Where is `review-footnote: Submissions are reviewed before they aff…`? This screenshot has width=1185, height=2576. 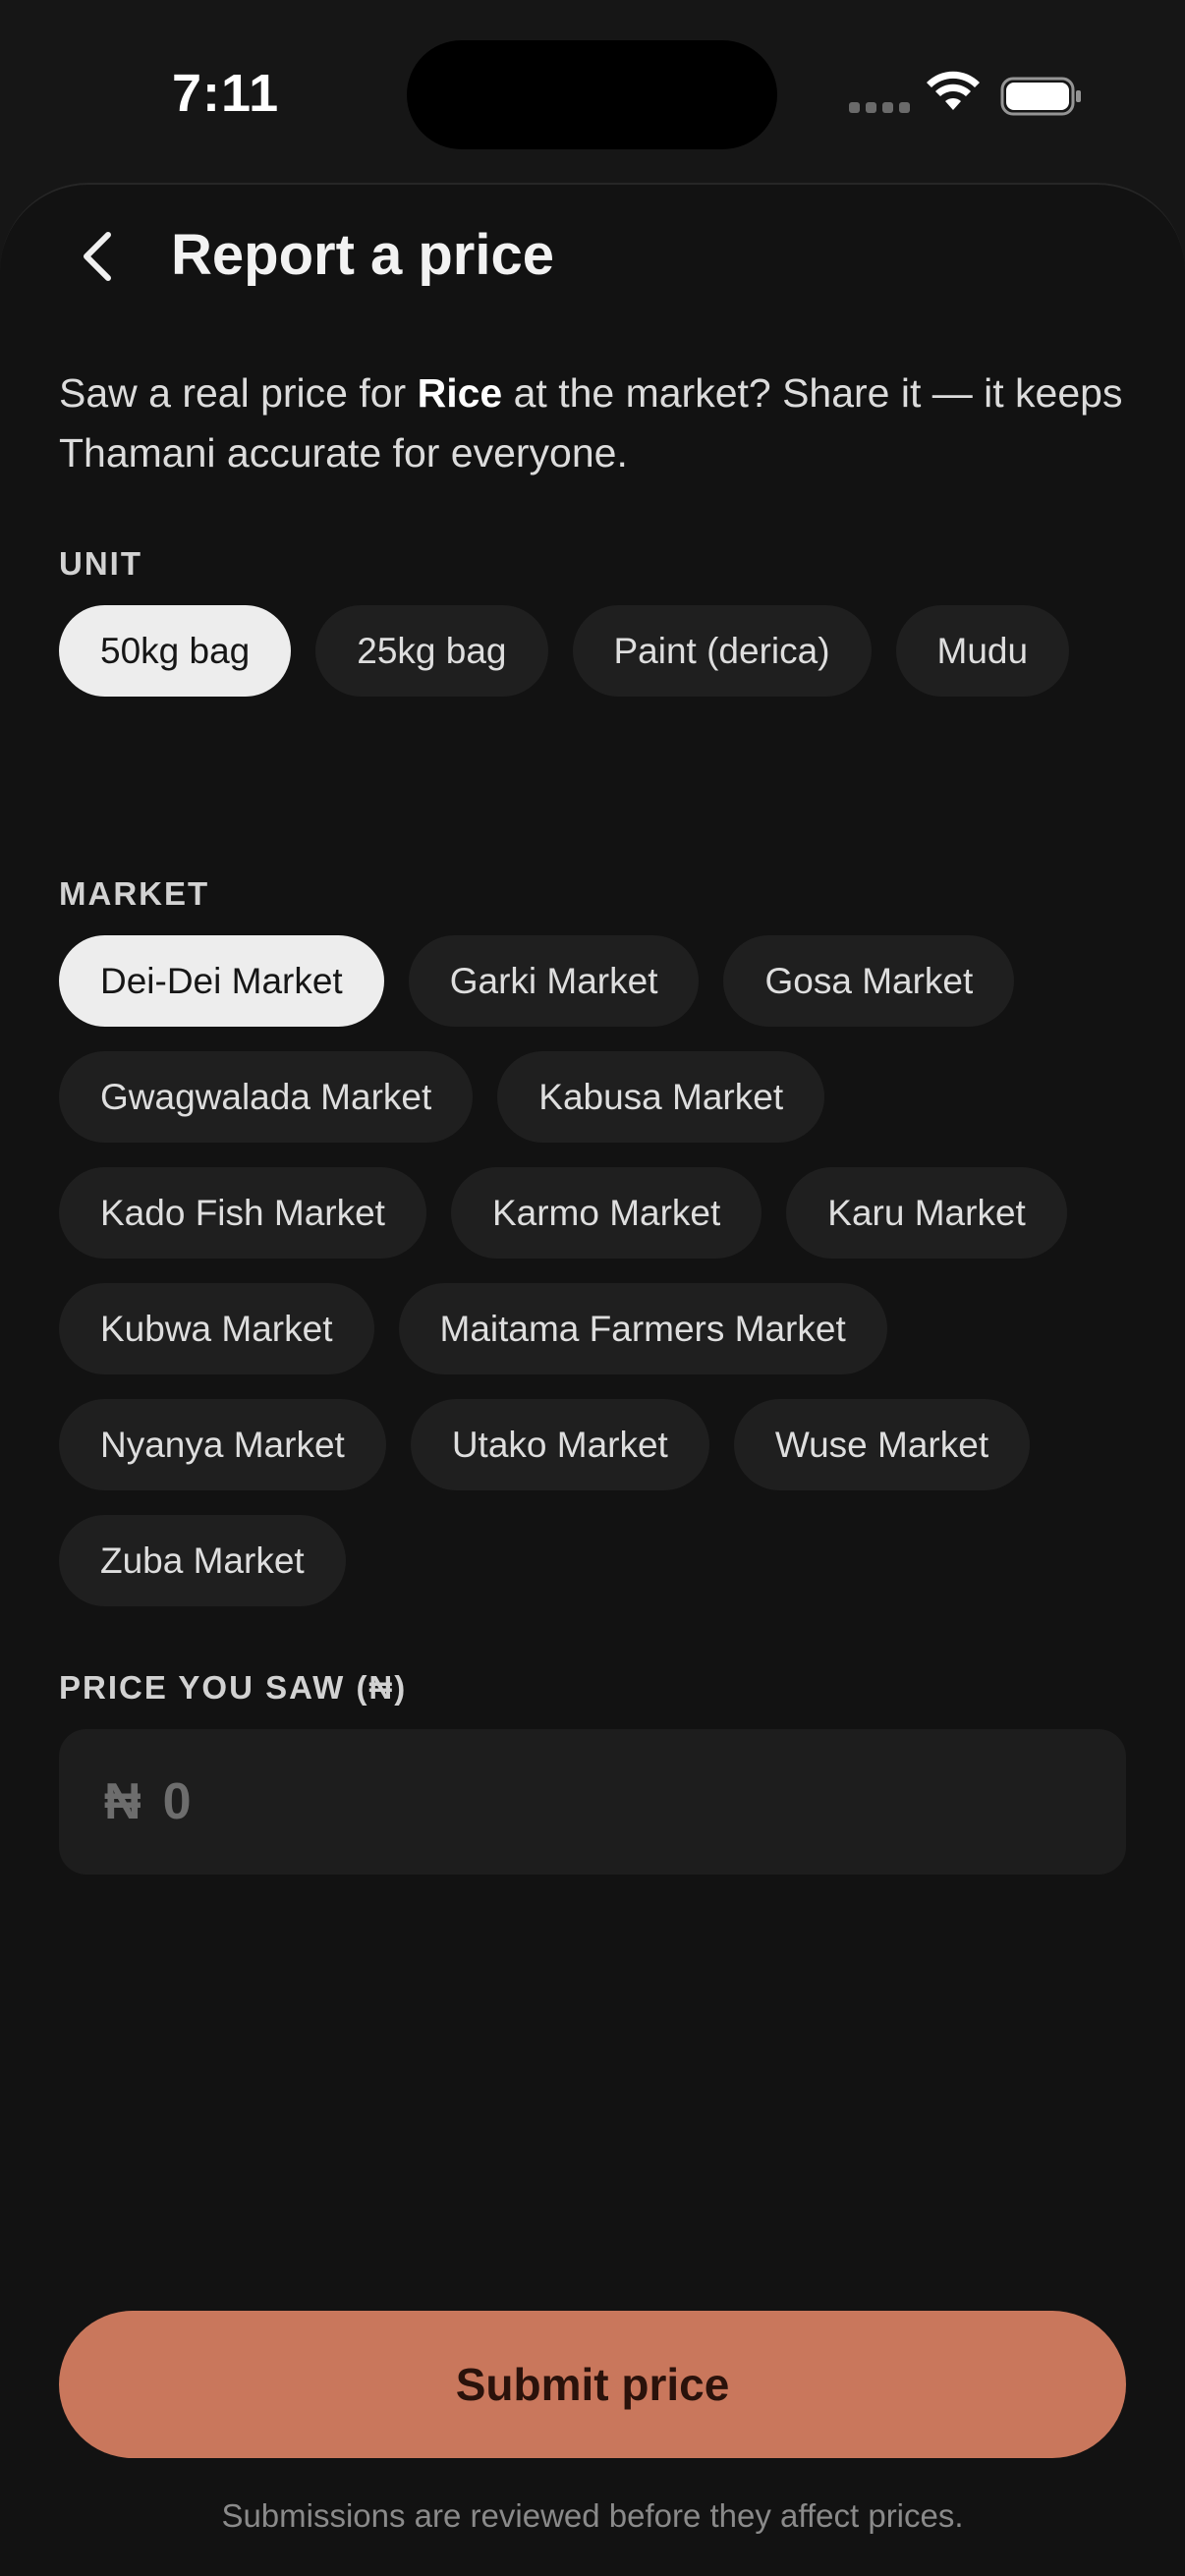
review-footnote: Submissions are reviewed before they aff… is located at coordinates (592, 2515).